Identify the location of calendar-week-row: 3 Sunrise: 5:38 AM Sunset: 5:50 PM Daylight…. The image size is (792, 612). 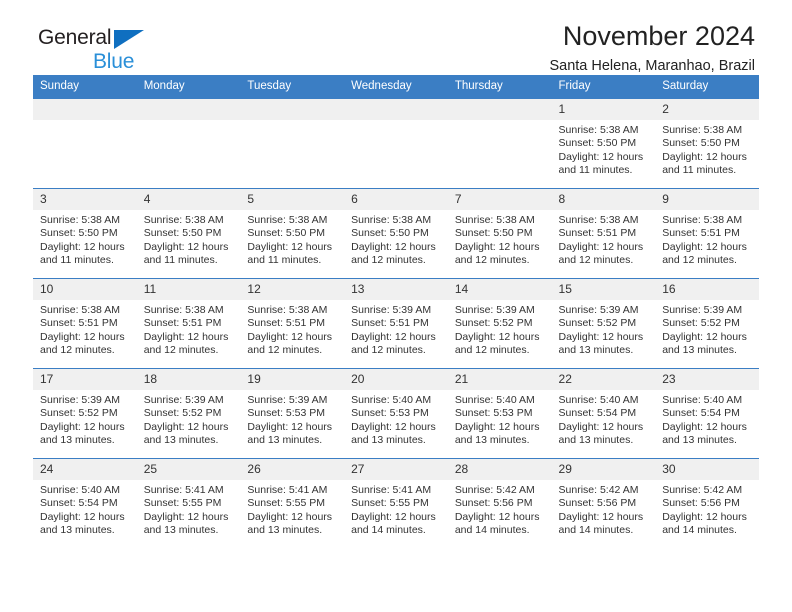
(396, 233).